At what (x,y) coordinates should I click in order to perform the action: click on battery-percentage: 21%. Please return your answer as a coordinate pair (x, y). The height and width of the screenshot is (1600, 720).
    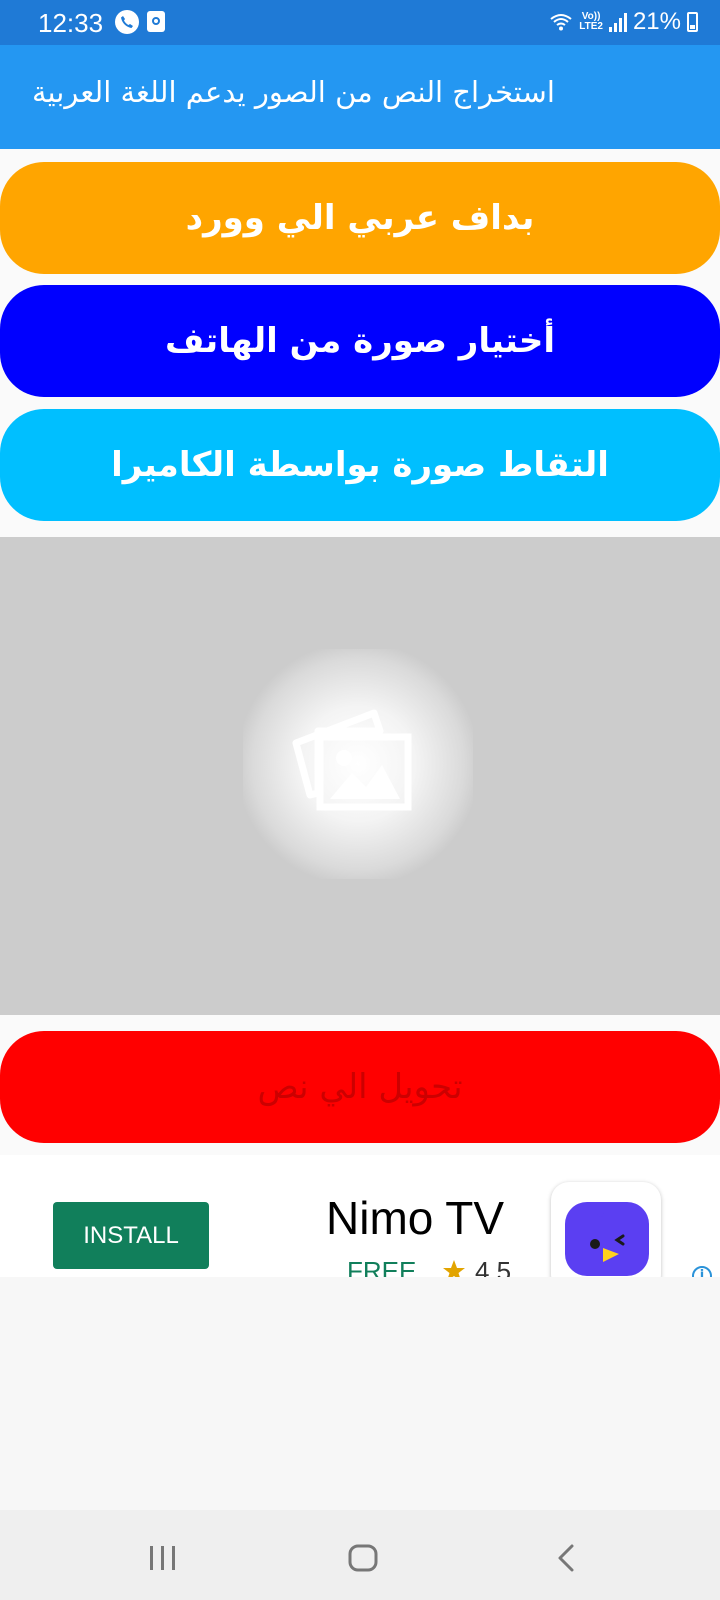
    Looking at the image, I should click on (656, 21).